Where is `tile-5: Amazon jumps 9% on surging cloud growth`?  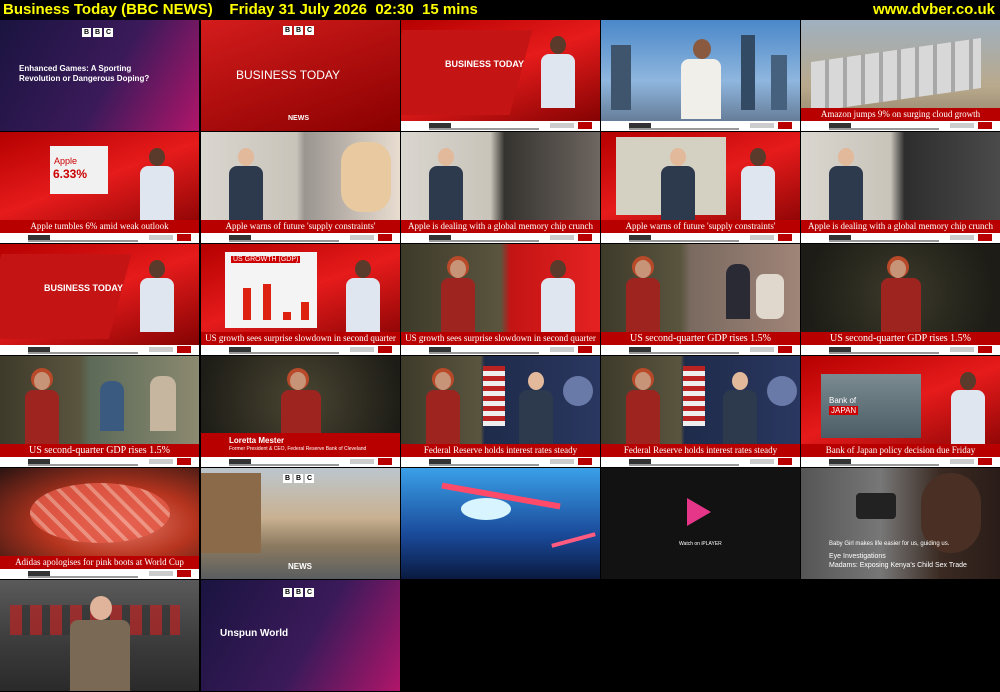
tile-5: Amazon jumps 9% on surging cloud growth is located at coordinates (900, 75).